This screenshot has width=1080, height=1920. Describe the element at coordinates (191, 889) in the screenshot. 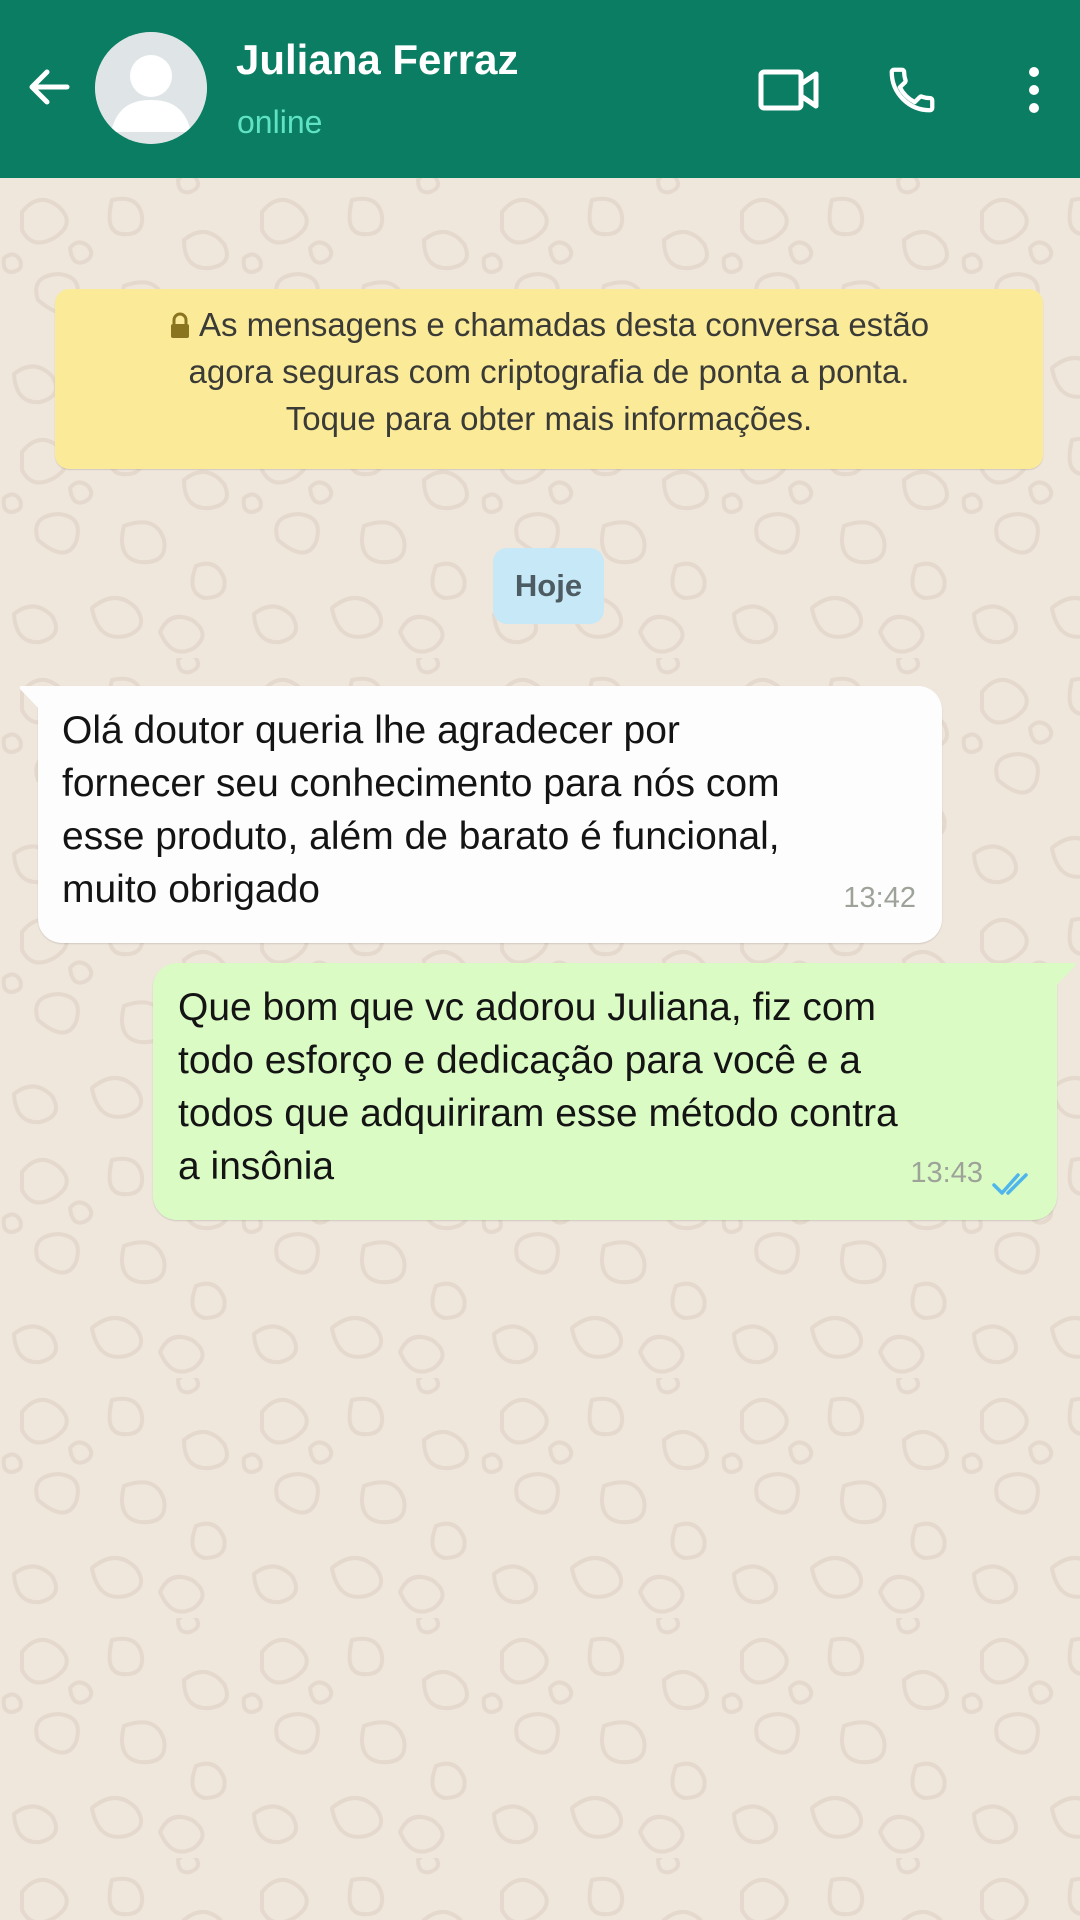

I see `message-line: muito obrigado` at that location.